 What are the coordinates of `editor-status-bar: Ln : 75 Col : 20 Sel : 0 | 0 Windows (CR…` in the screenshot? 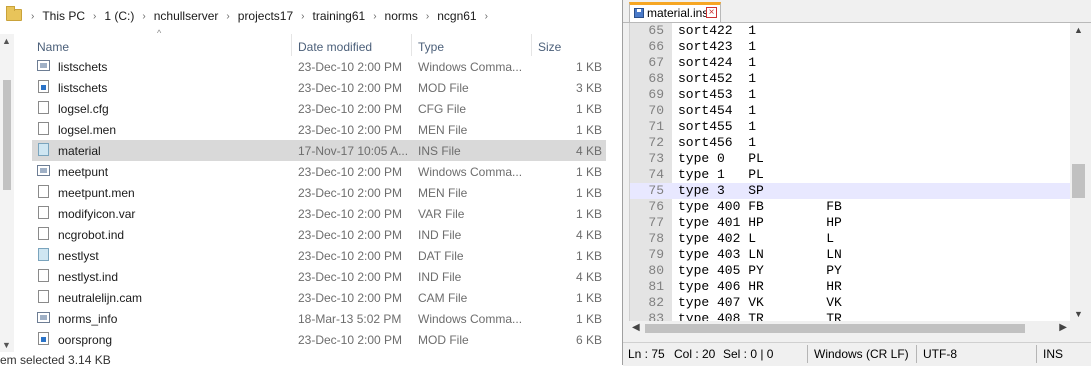 It's located at (857, 354).